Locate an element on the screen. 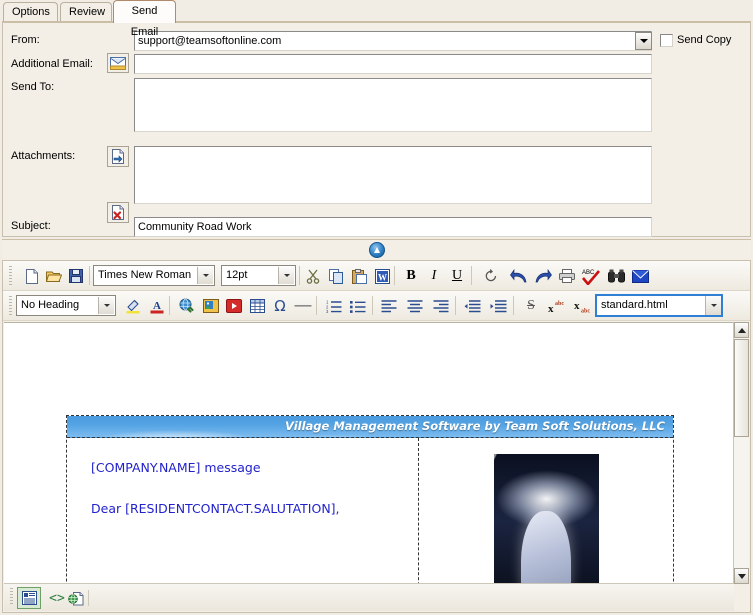 Image resolution: width=753 pixels, height=615 pixels. spellcheck-button: ABC is located at coordinates (591, 276).